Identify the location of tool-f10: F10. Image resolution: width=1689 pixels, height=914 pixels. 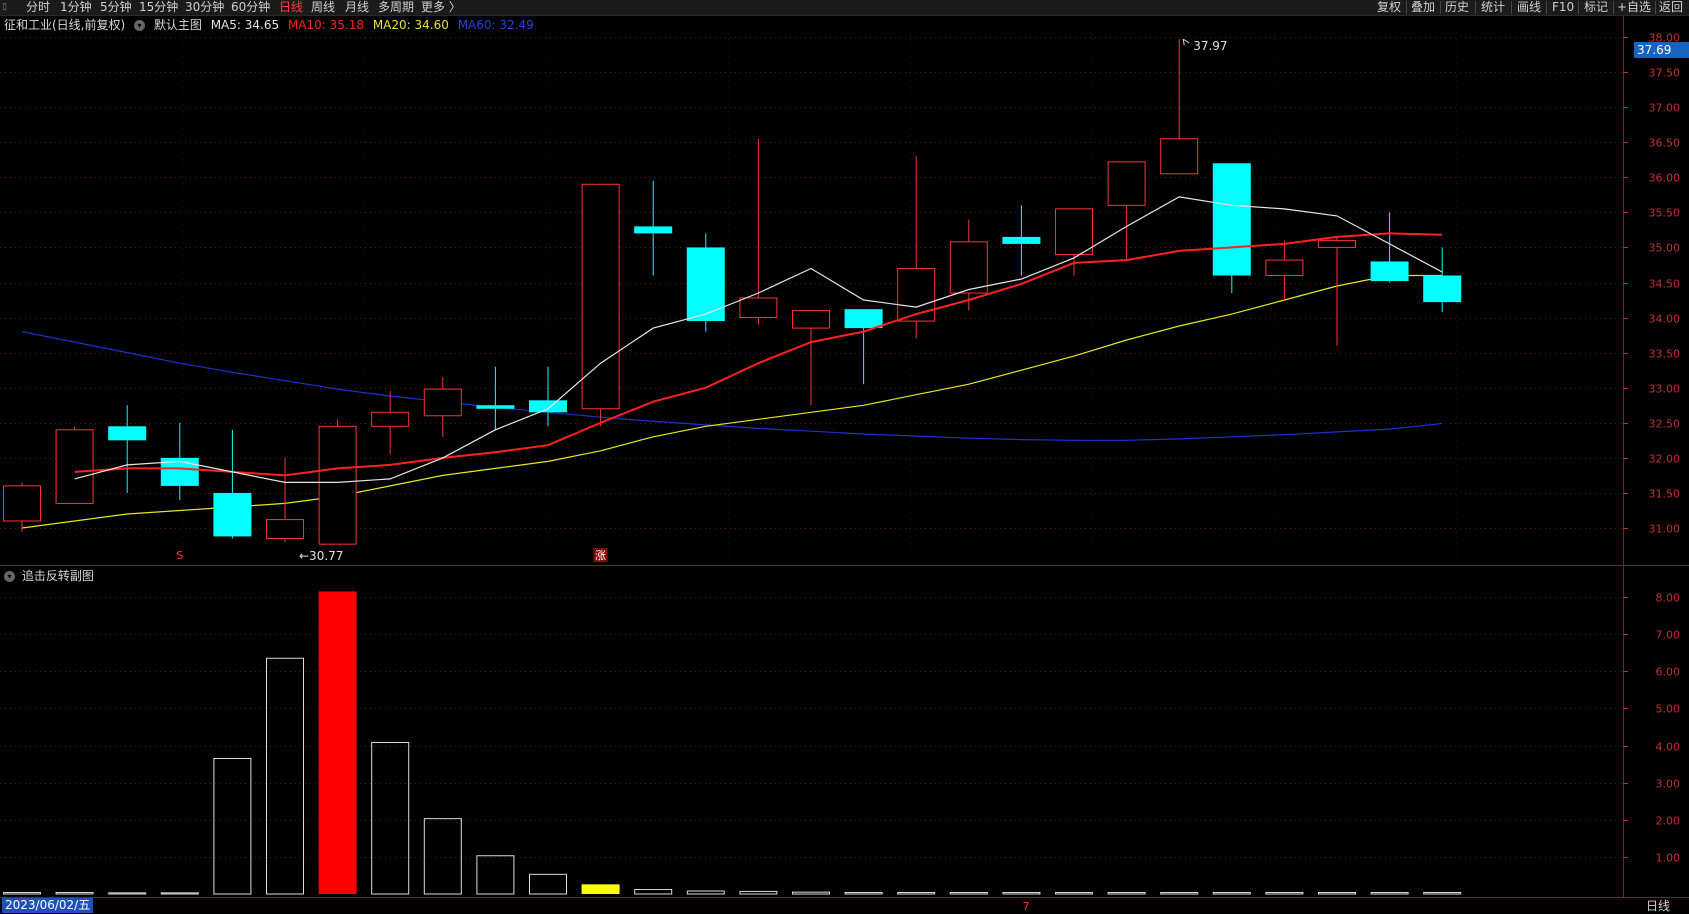
(1563, 7).